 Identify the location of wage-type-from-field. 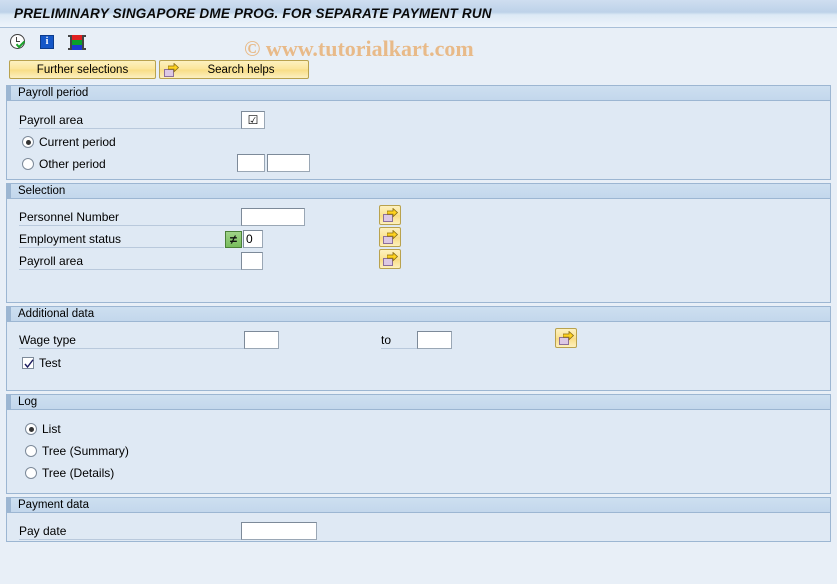
(261, 340).